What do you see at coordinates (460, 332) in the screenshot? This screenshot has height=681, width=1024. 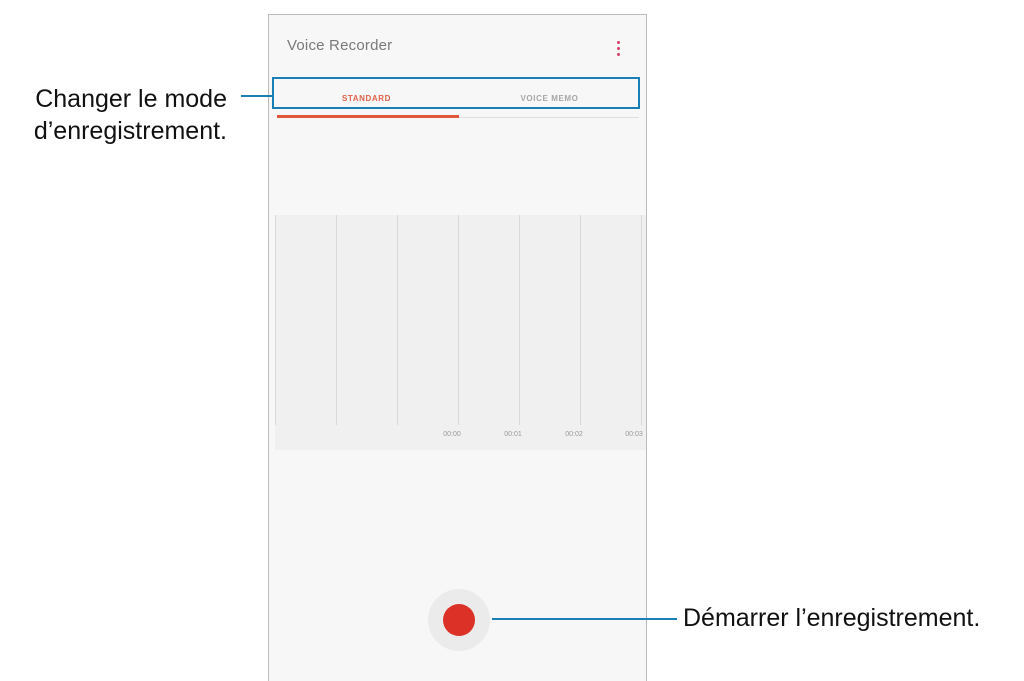 I see `waveform-area: 00:00 00:01 00:02 00:03` at bounding box center [460, 332].